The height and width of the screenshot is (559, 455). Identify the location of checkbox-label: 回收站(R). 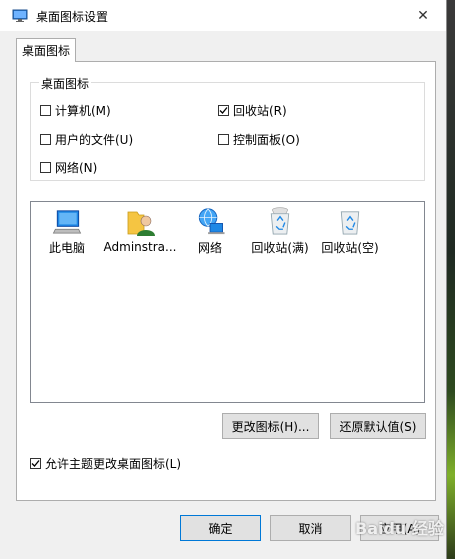
(260, 111).